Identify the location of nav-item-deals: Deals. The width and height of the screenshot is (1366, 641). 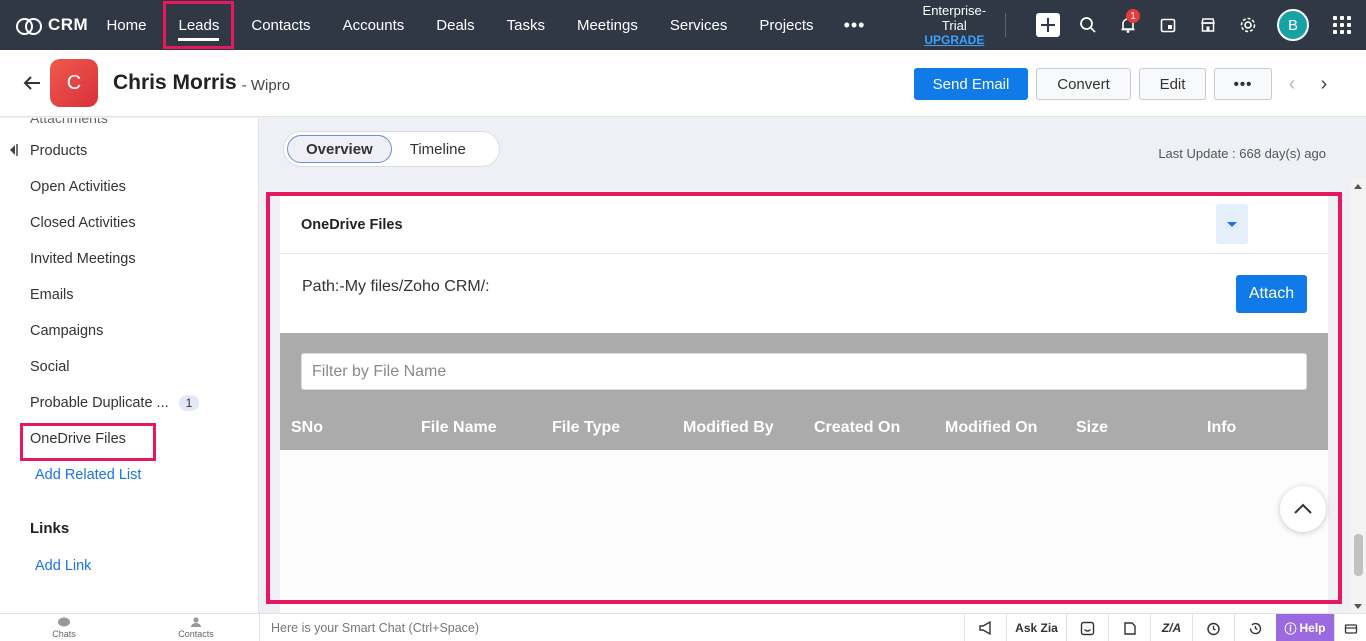
(455, 25).